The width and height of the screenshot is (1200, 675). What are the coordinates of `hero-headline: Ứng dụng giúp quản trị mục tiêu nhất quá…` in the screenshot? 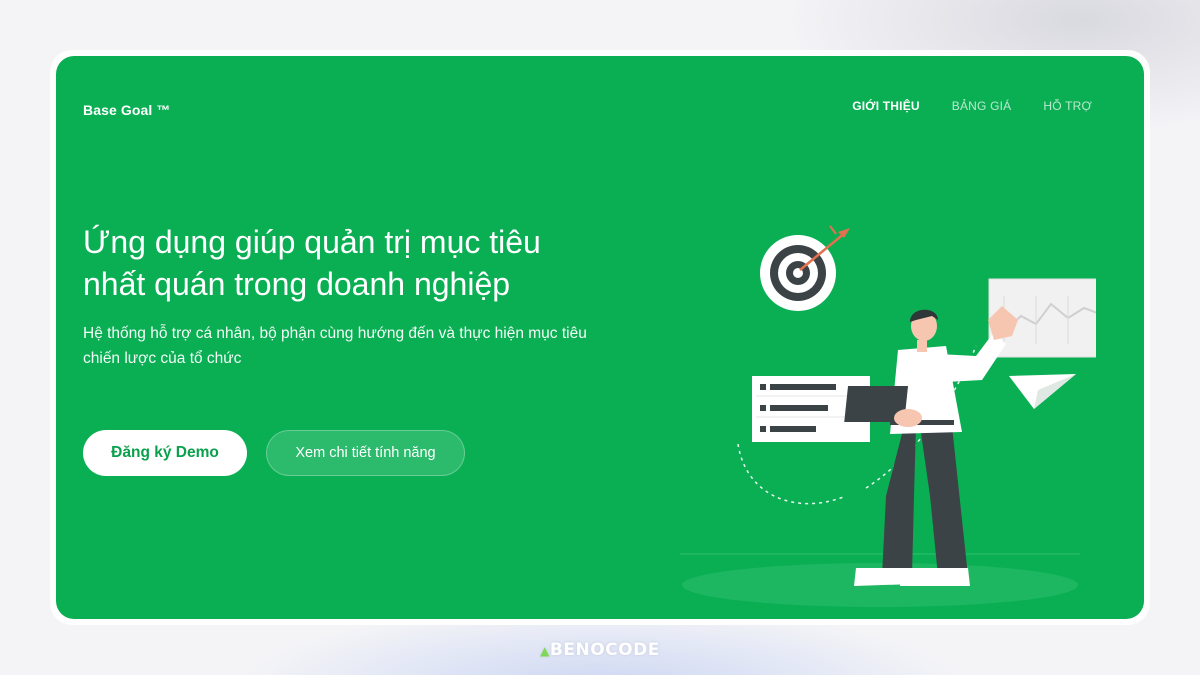 It's located at (363, 263).